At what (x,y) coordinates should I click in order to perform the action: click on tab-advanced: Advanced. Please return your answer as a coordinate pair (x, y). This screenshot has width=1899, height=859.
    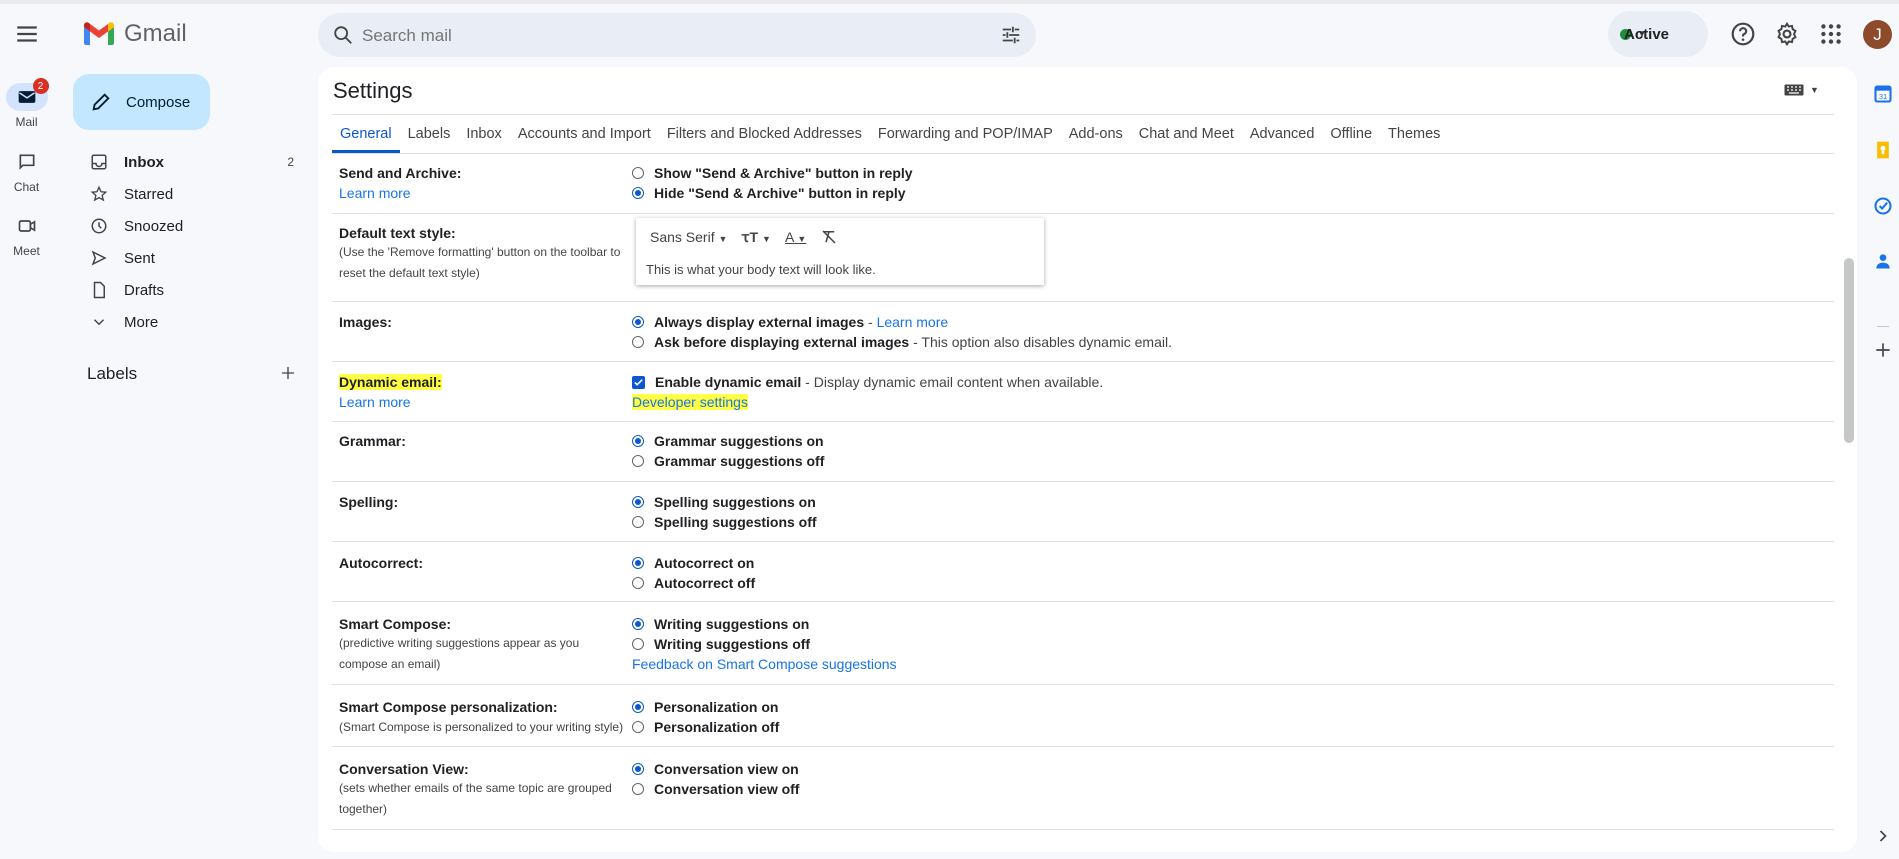
    Looking at the image, I should click on (1282, 134).